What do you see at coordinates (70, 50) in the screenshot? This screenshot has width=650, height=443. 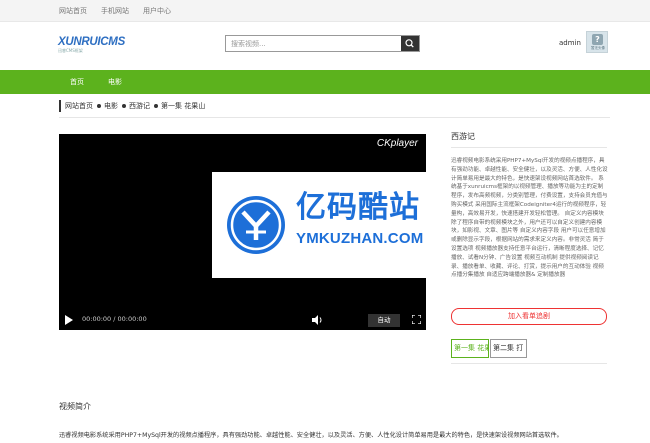 I see `logo-subtitle: 迅睿CMS框架` at bounding box center [70, 50].